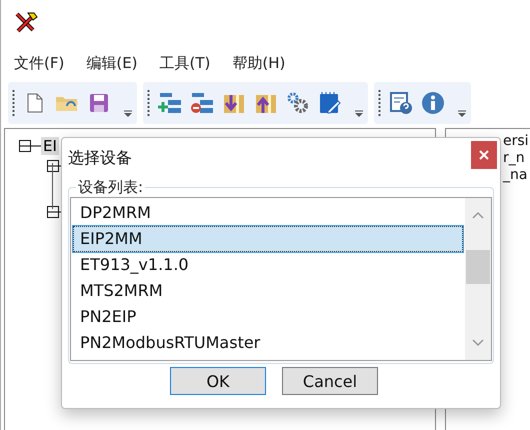 This screenshot has width=530, height=430. I want to click on add-node-icon, so click(170, 103).